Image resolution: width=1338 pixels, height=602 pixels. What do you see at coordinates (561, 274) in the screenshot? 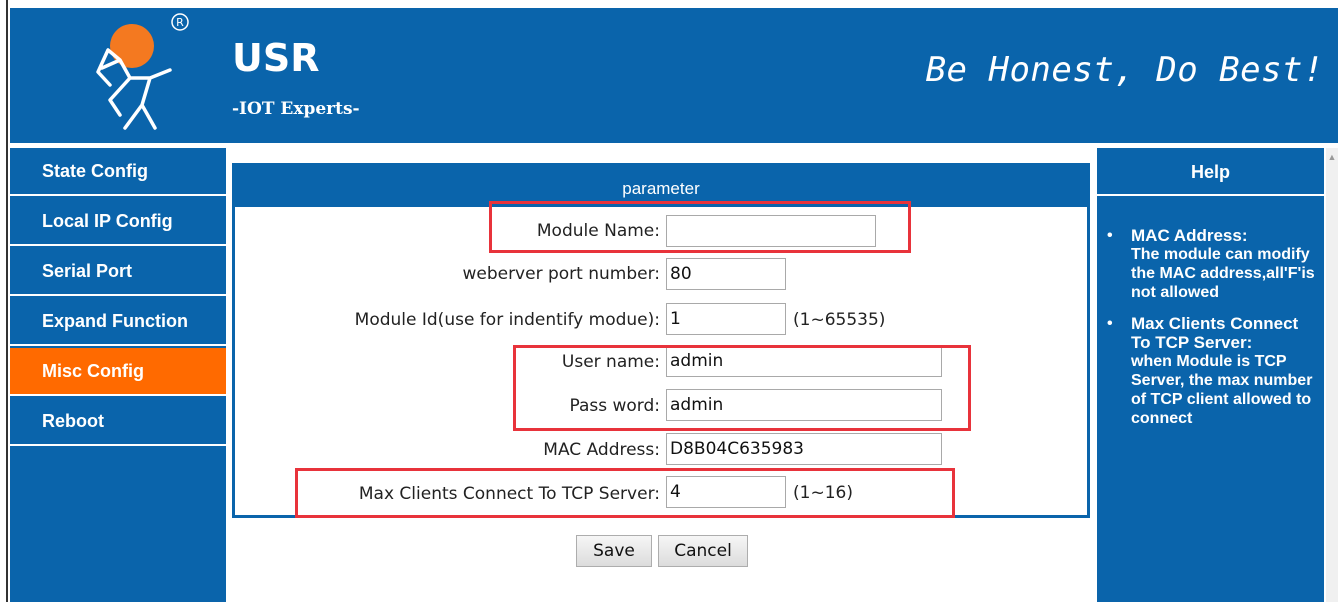
I see `webserver-port-label: weberver port number:` at bounding box center [561, 274].